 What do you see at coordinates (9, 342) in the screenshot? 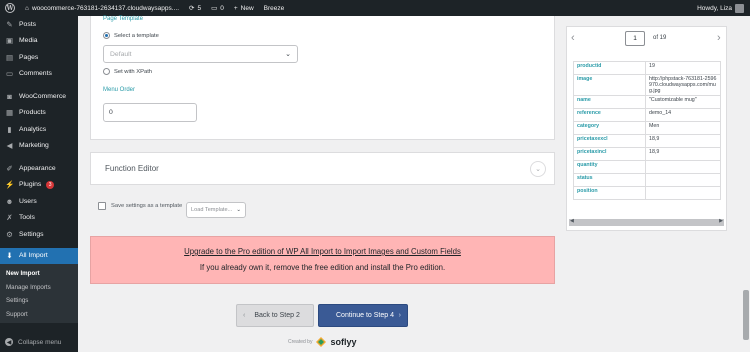
I see `collapse-icon: ◀` at bounding box center [9, 342].